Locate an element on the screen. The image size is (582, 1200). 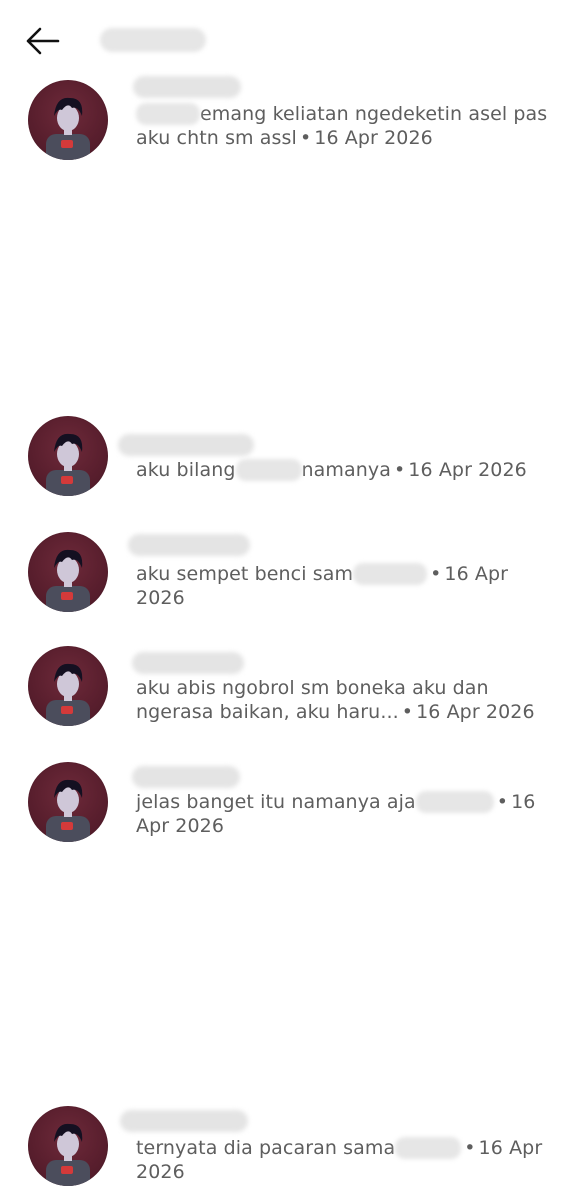
notification-item: jelas banget itu namanya aja • 16 Apr 2026 is located at coordinates (291, 805).